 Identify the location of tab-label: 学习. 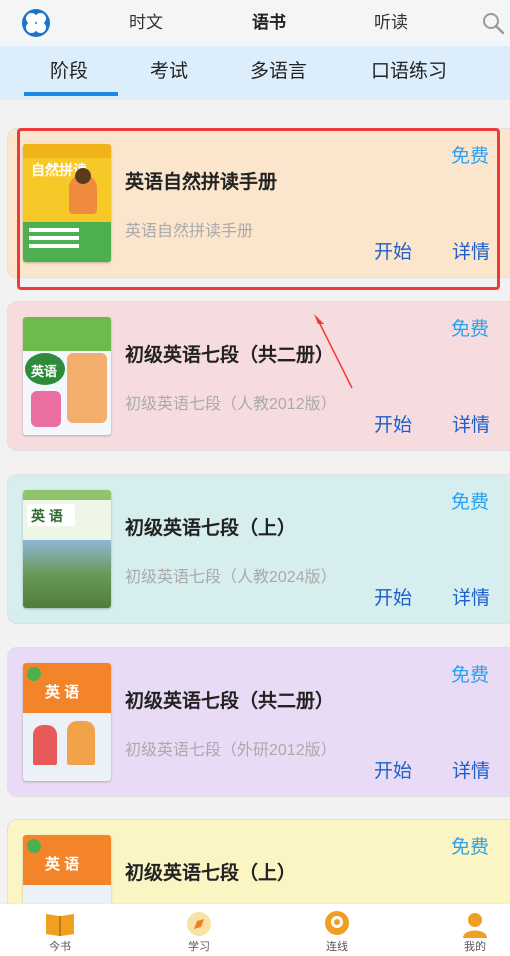
(199, 947).